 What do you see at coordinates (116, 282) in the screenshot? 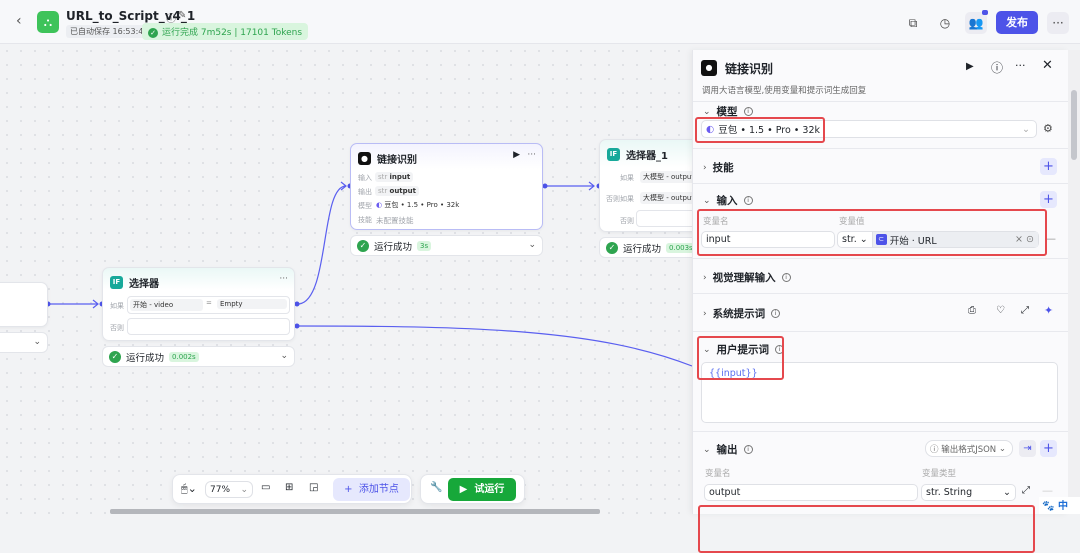
I see `if-icon: IF` at bounding box center [116, 282].